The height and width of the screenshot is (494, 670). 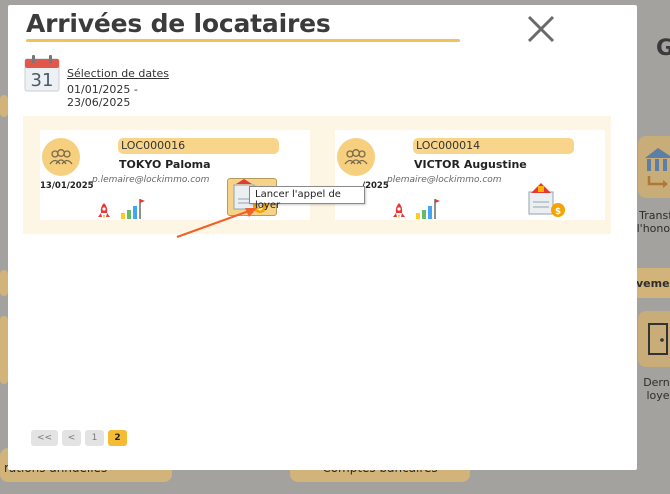 What do you see at coordinates (653, 283) in the screenshot?
I see `background-movements-label: vement` at bounding box center [653, 283].